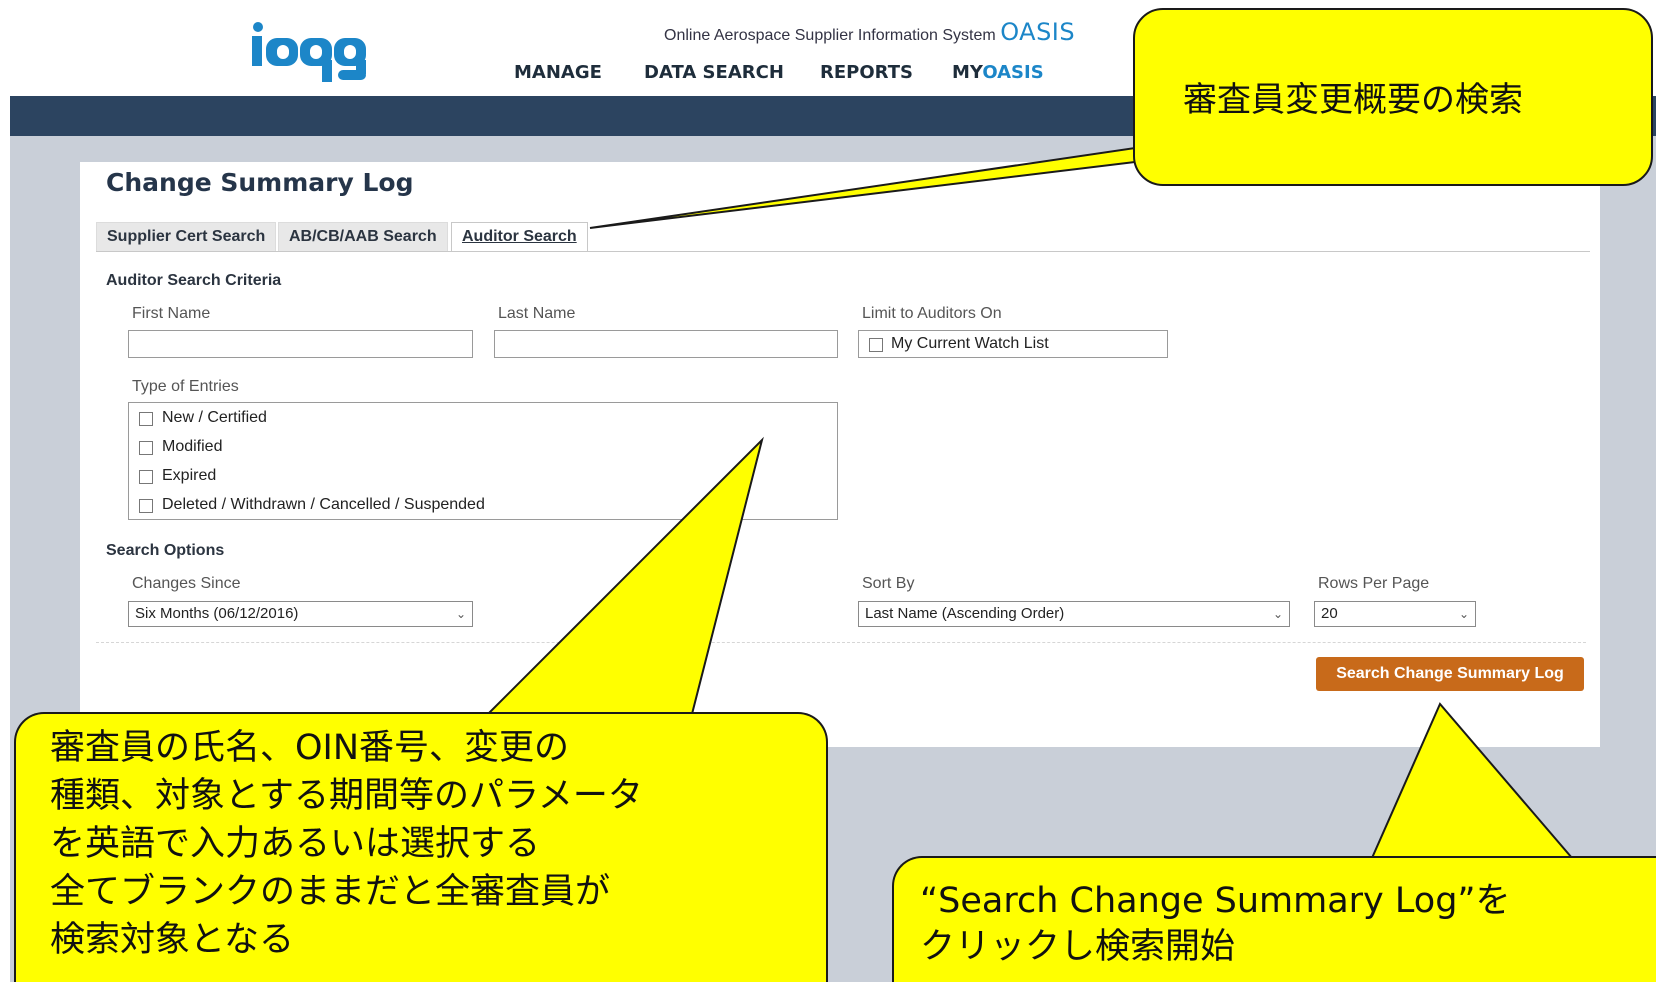 This screenshot has height=982, width=1656. I want to click on callout-auditor-search: 審査員変更概要の検索, so click(1393, 97).